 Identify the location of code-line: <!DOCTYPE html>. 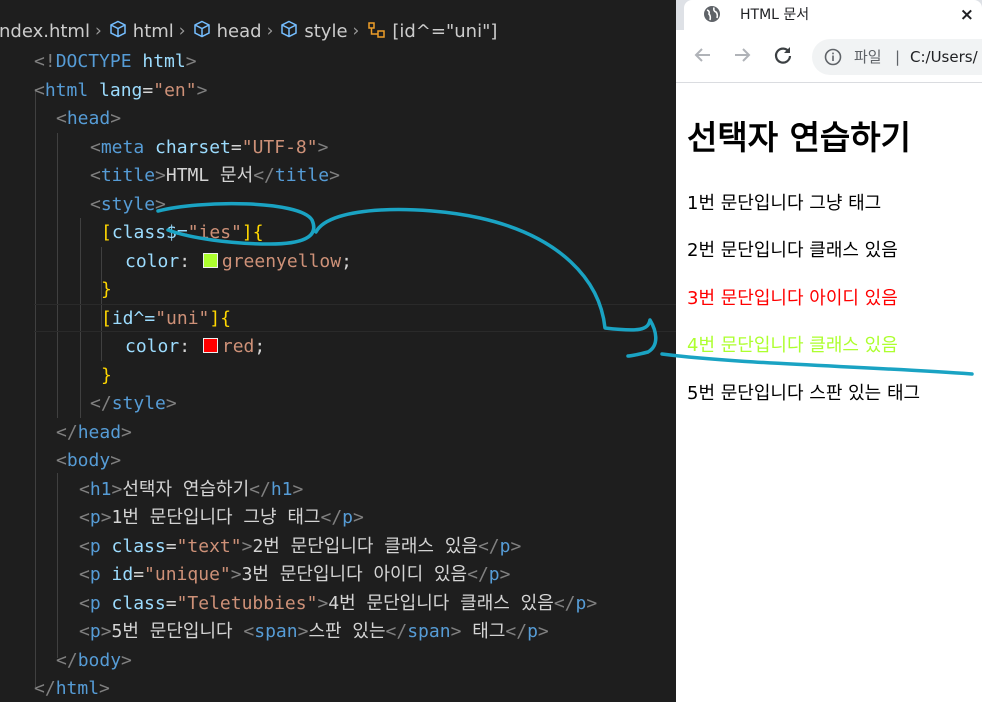
(115, 62).